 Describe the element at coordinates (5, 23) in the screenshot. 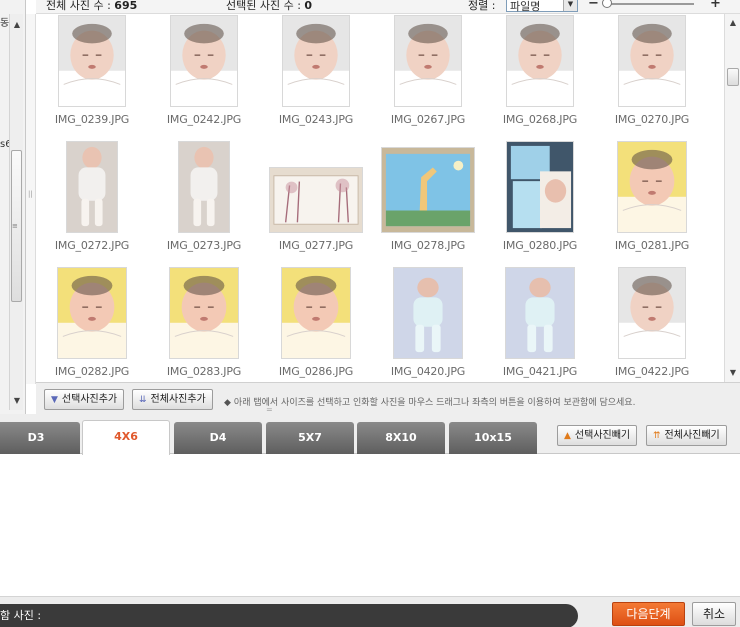

I see `folder-panel-text-fragment: 동` at that location.